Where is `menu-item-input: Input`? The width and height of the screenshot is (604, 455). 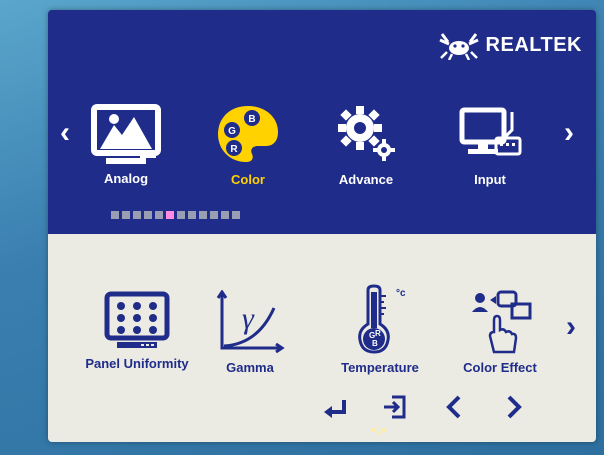 menu-item-input: Input is located at coordinates (490, 144).